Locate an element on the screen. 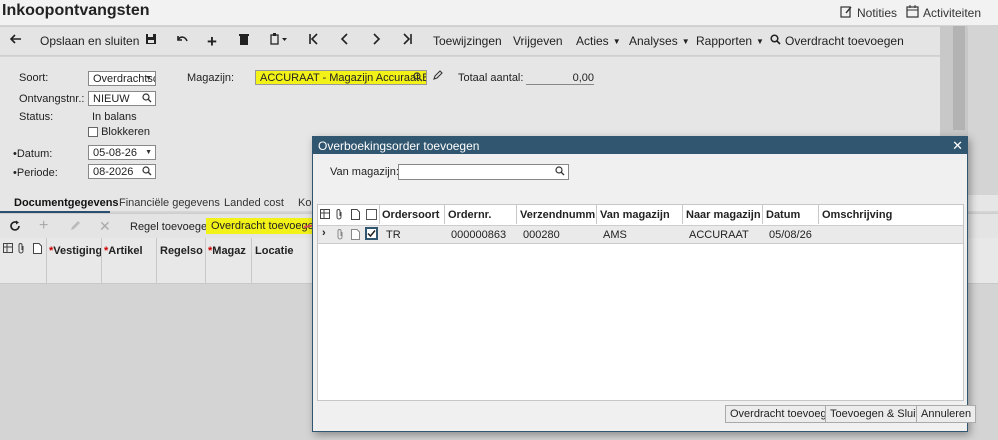  add-transfer-toolbar-button: Overdracht toevoegen is located at coordinates (837, 41).